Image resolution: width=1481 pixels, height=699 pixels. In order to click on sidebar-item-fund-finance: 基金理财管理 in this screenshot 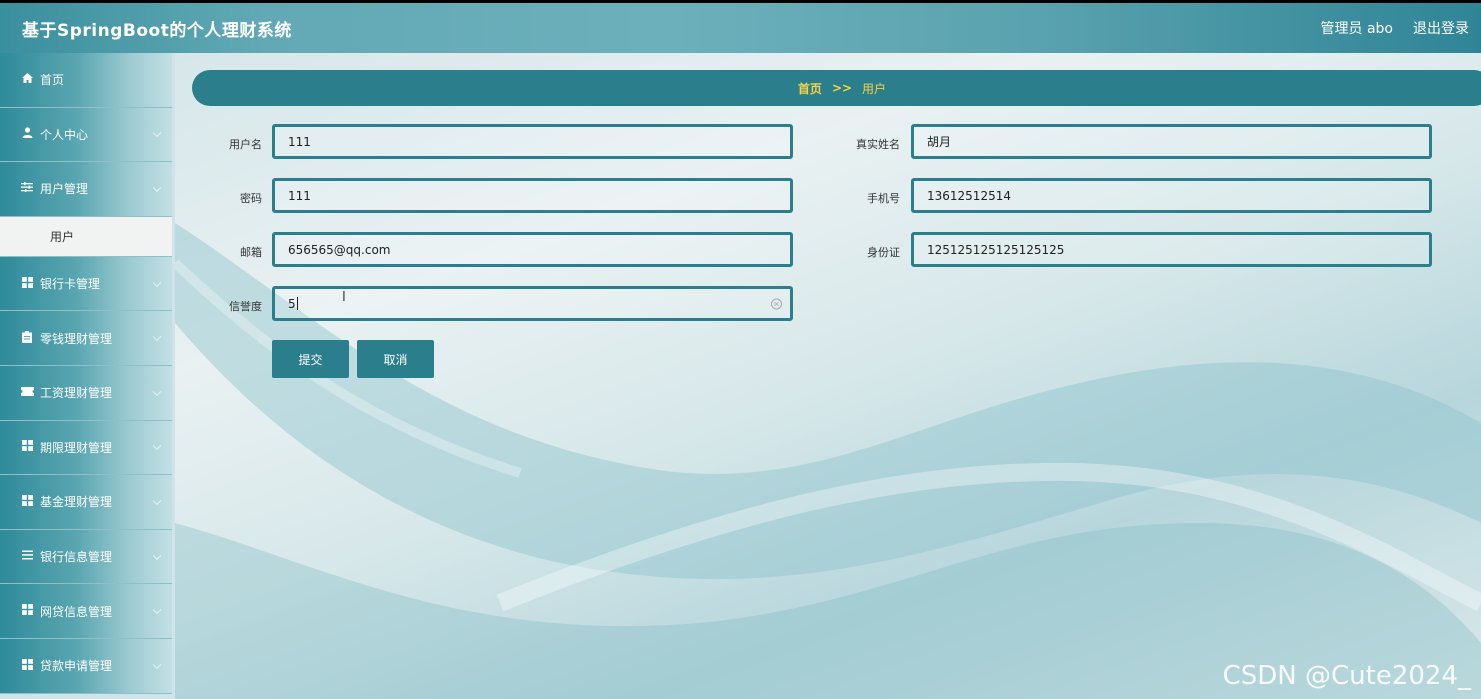, I will do `click(86, 502)`.